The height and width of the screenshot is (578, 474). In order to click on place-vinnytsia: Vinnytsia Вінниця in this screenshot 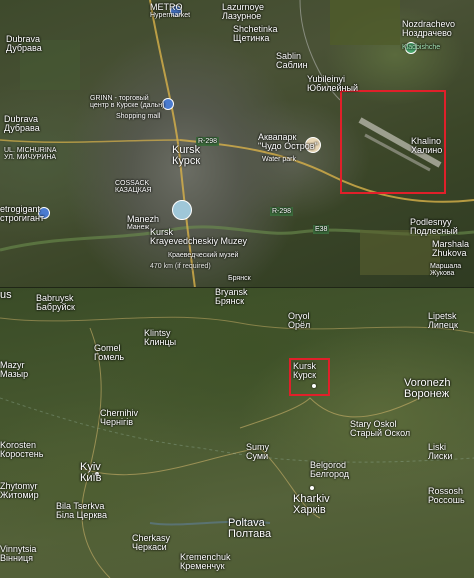, I will do `click(18, 554)`.